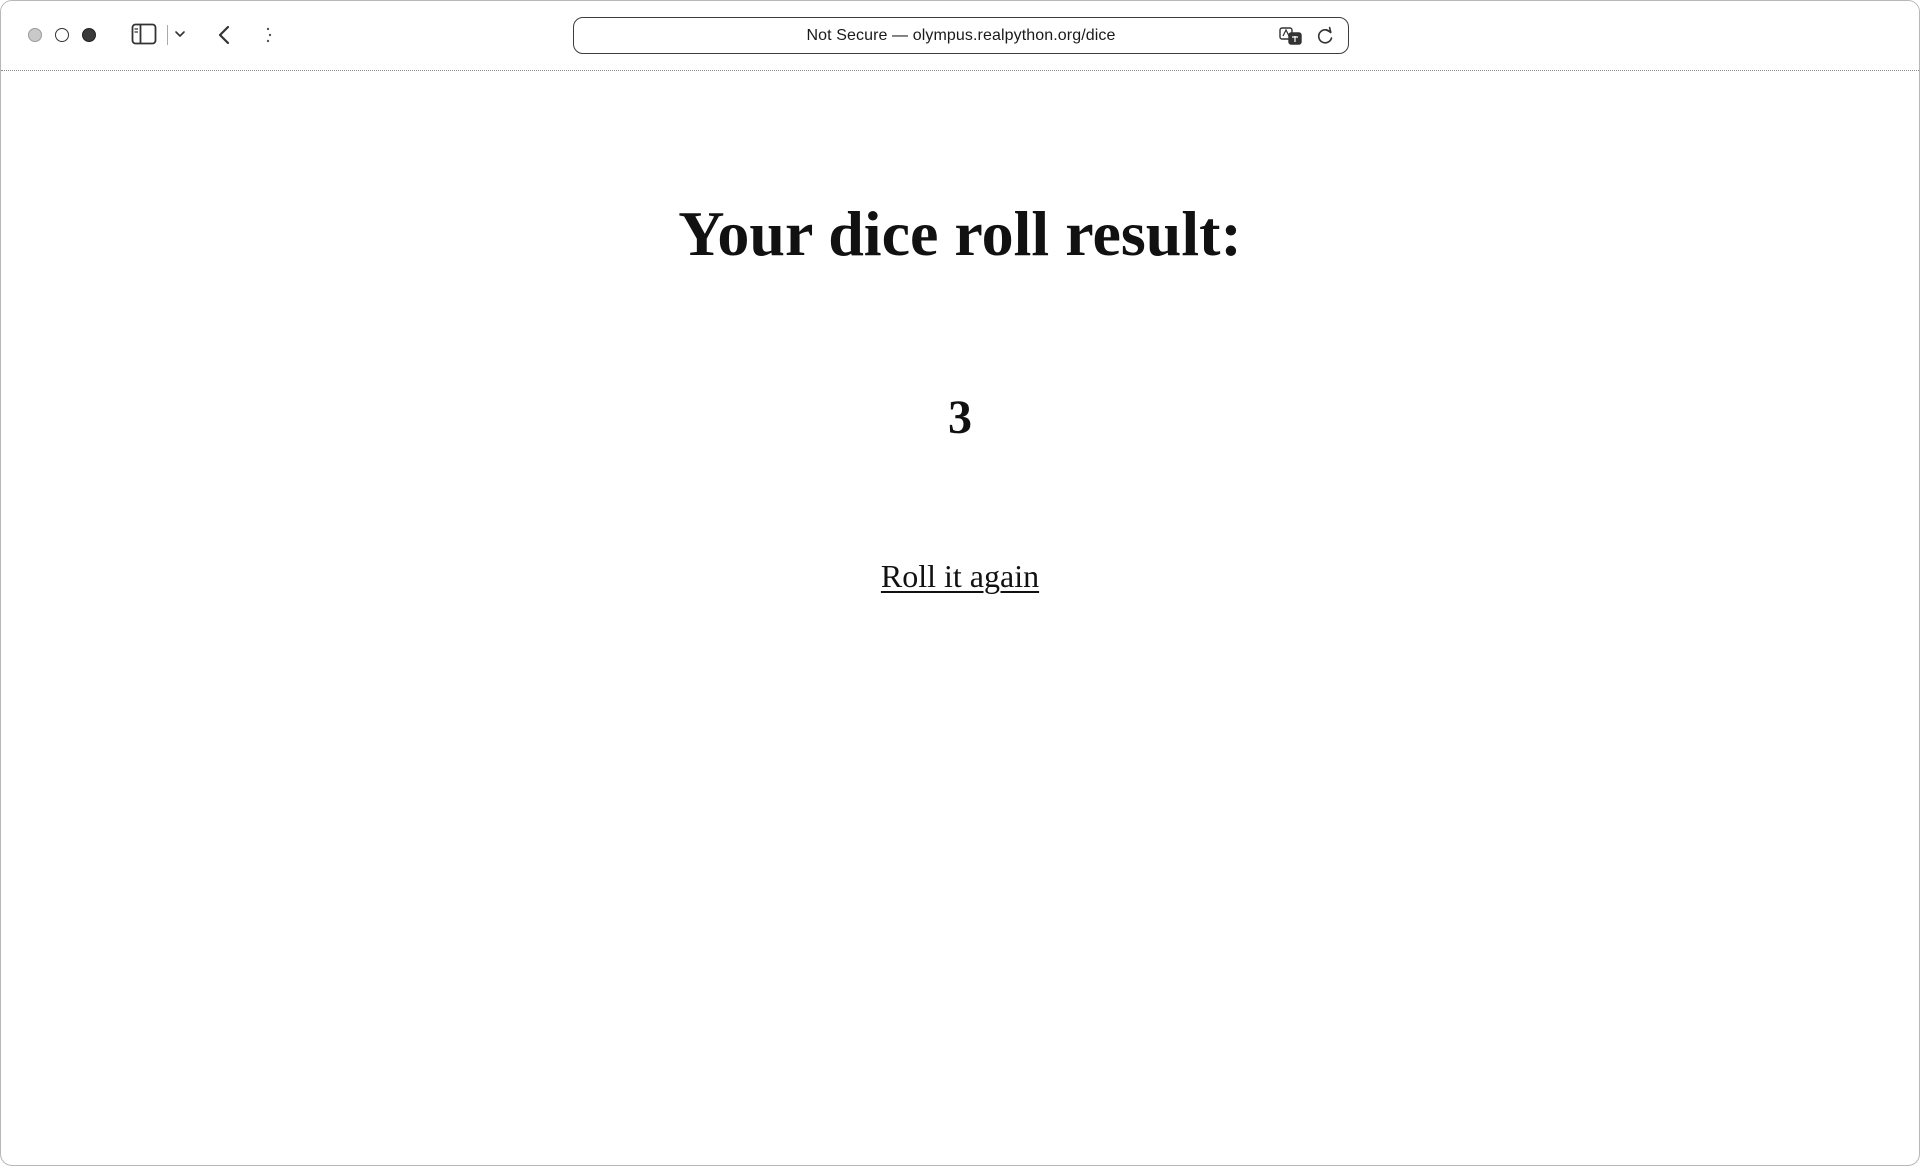  Describe the element at coordinates (35, 35) in the screenshot. I see `window-close-button` at that location.